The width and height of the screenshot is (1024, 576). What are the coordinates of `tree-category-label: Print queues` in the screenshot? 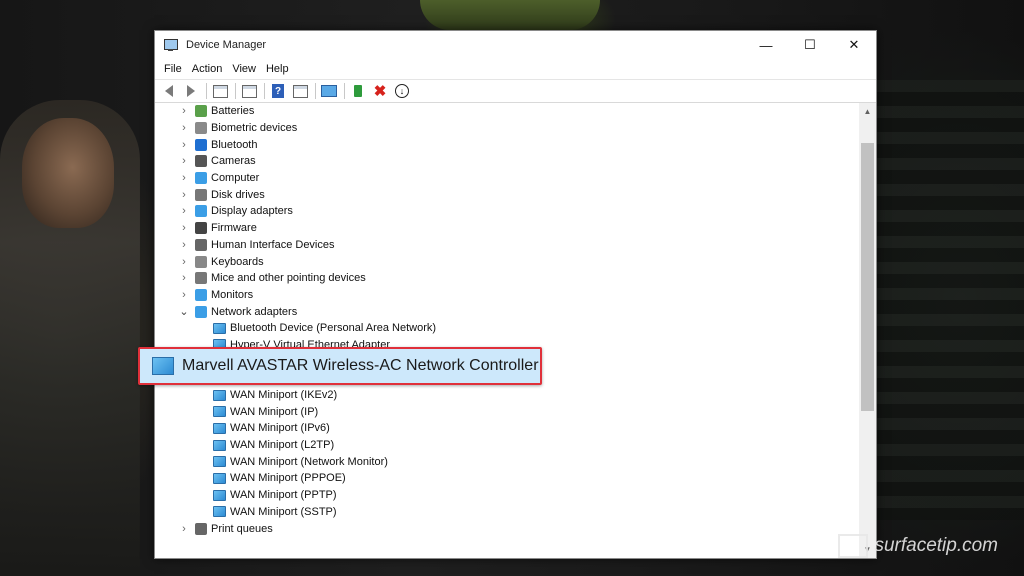 It's located at (242, 528).